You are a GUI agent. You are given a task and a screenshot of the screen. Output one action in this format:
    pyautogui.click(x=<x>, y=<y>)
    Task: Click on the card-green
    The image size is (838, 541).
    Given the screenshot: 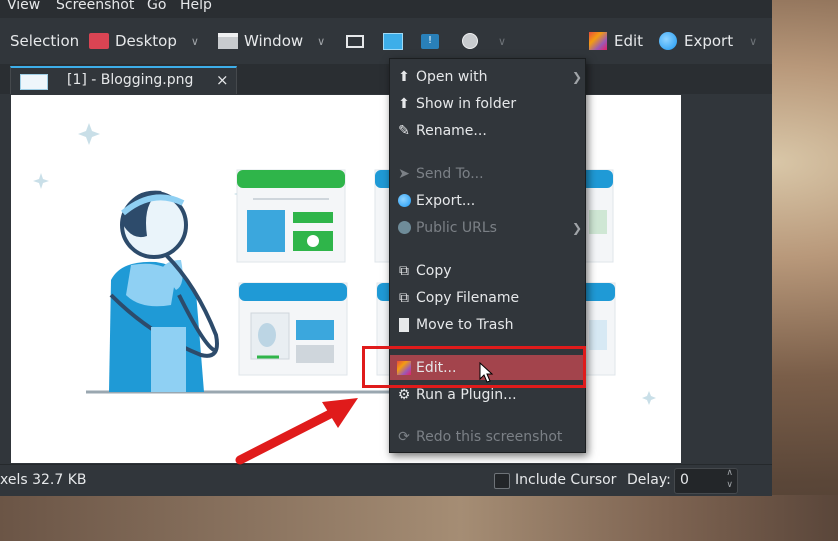 What is the action you would take?
    pyautogui.click(x=291, y=216)
    